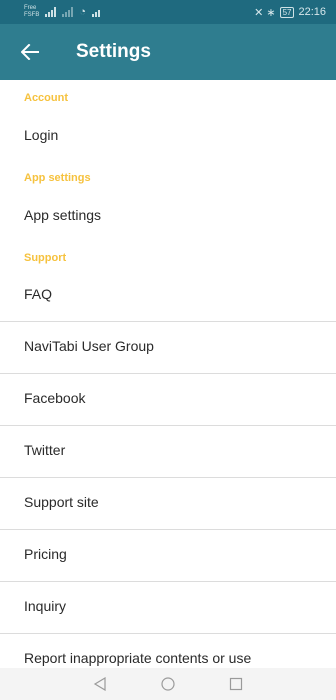 Image resolution: width=336 pixels, height=700 pixels. What do you see at coordinates (168, 135) in the screenshot?
I see `settings-item-login: Login` at bounding box center [168, 135].